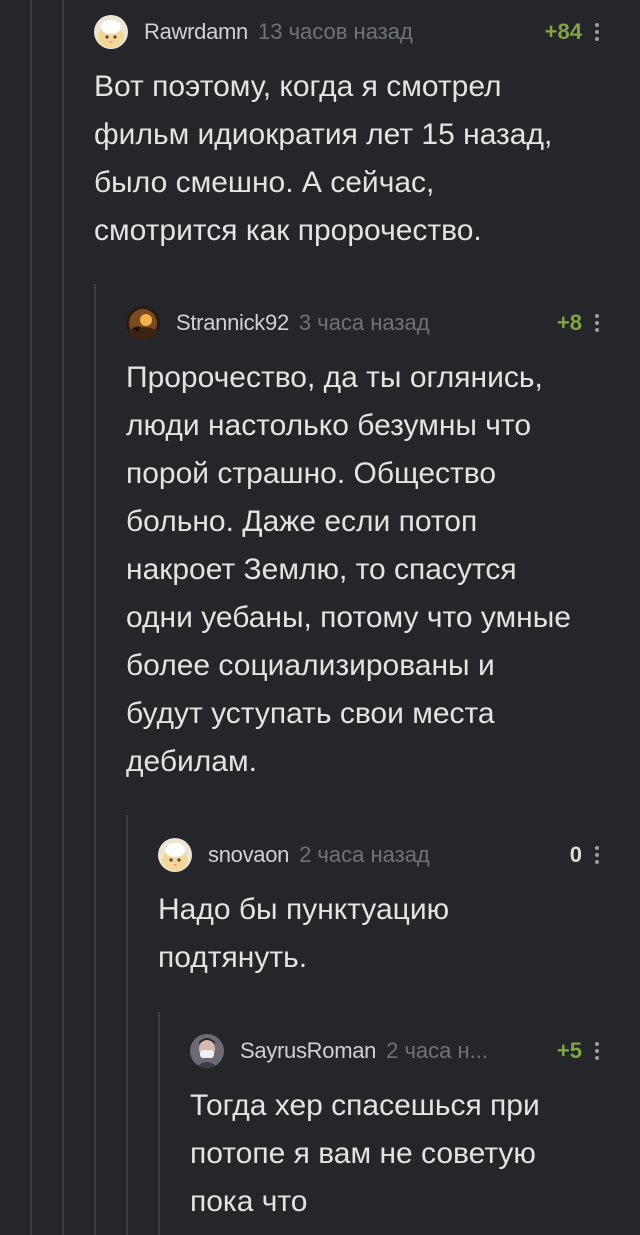  I want to click on username: snovaon, so click(248, 855).